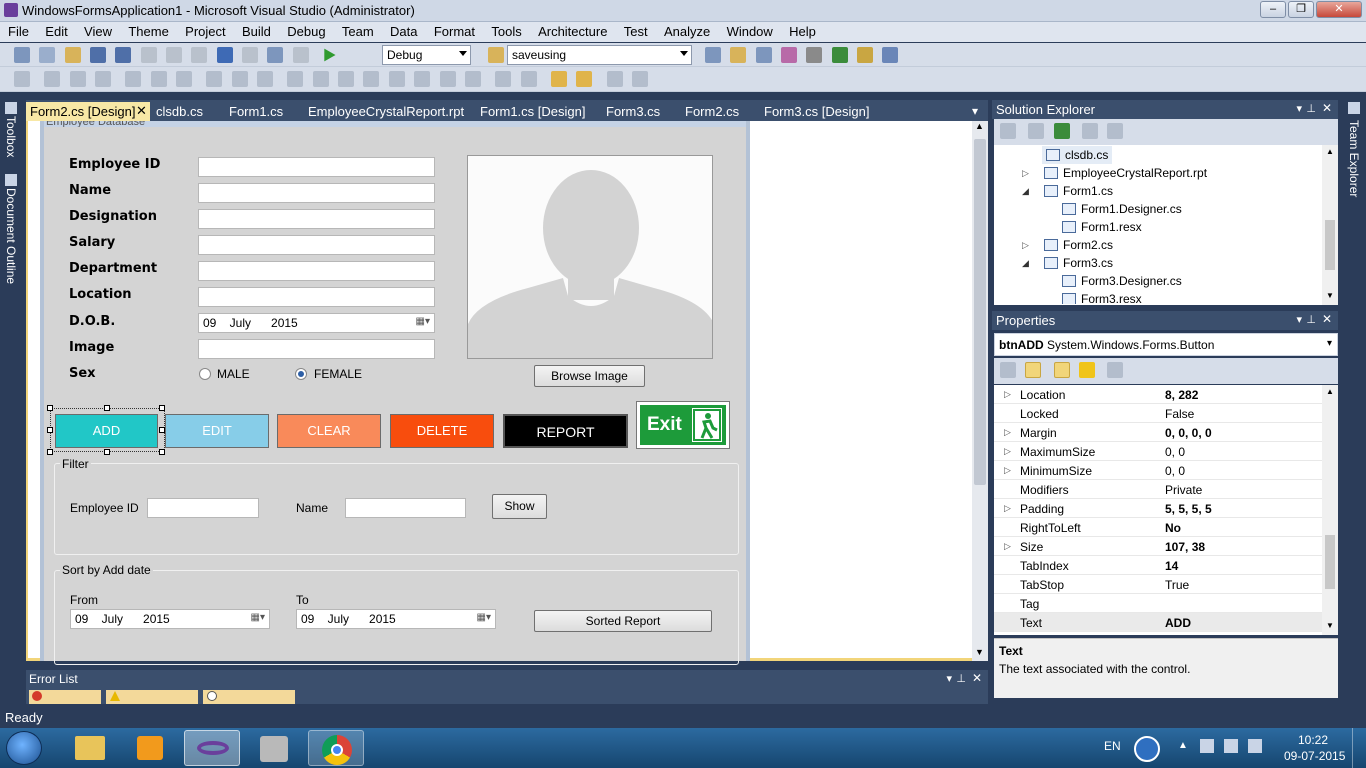  Describe the element at coordinates (1330, 225) in the screenshot. I see `solution-explorer-scrollbar: ▲ ▼` at that location.